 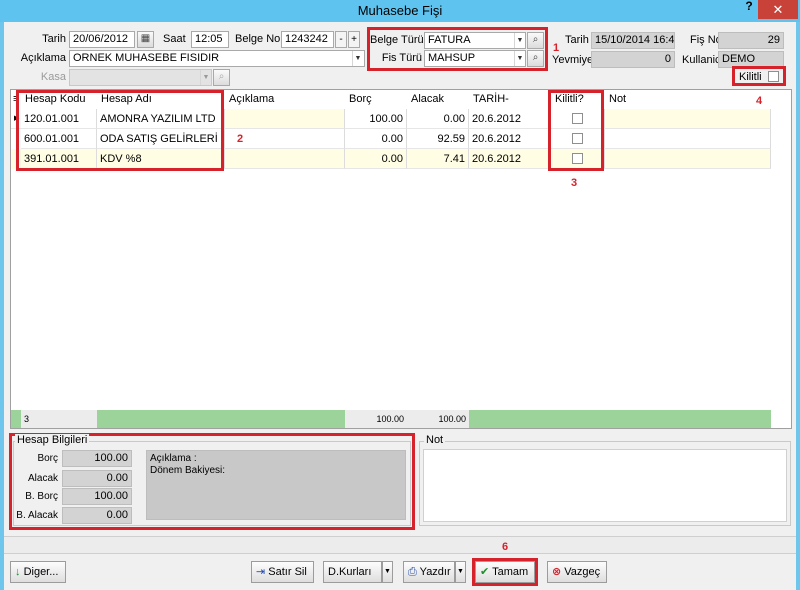 I want to click on col-header-aciklama: Açıklama, so click(x=249, y=99).